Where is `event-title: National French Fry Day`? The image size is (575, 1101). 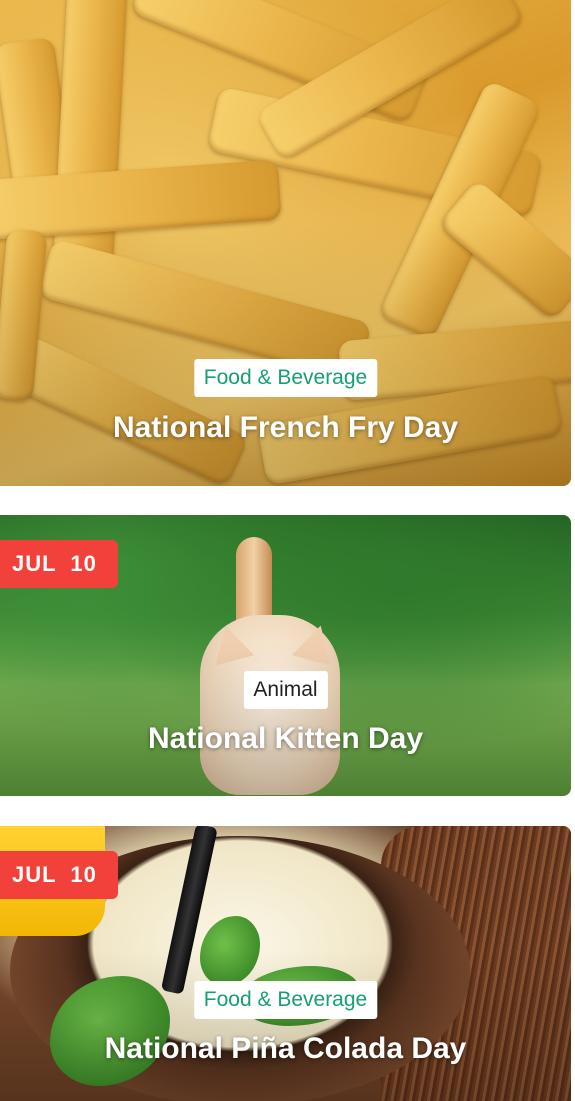
event-title: National French Fry Day is located at coordinates (285, 427).